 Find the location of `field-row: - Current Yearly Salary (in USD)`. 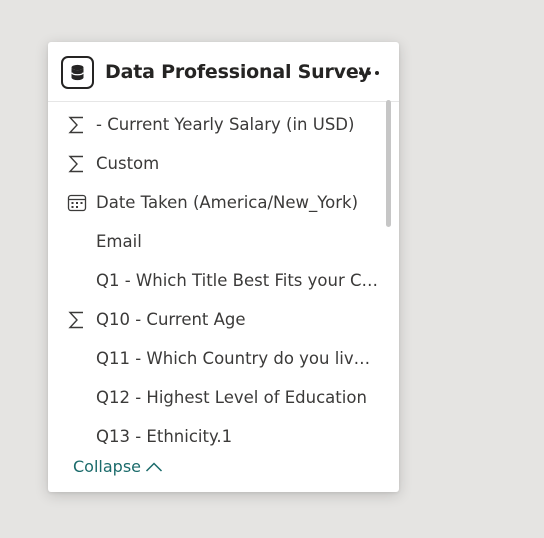

field-row: - Current Yearly Salary (in USD) is located at coordinates (218, 124).